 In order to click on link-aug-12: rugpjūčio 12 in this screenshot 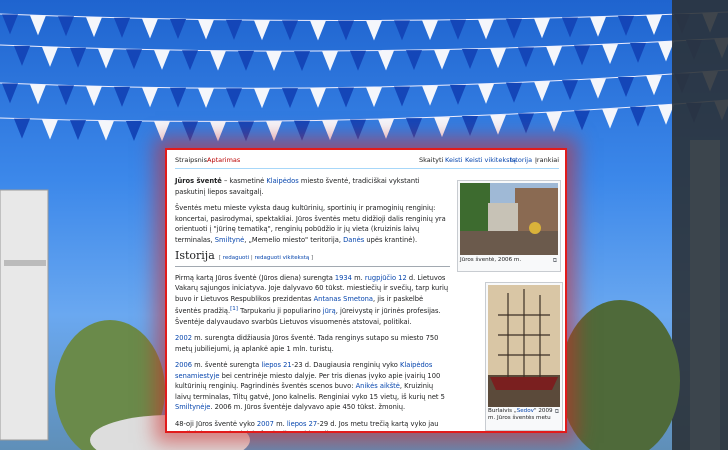, I will do `click(386, 278)`.